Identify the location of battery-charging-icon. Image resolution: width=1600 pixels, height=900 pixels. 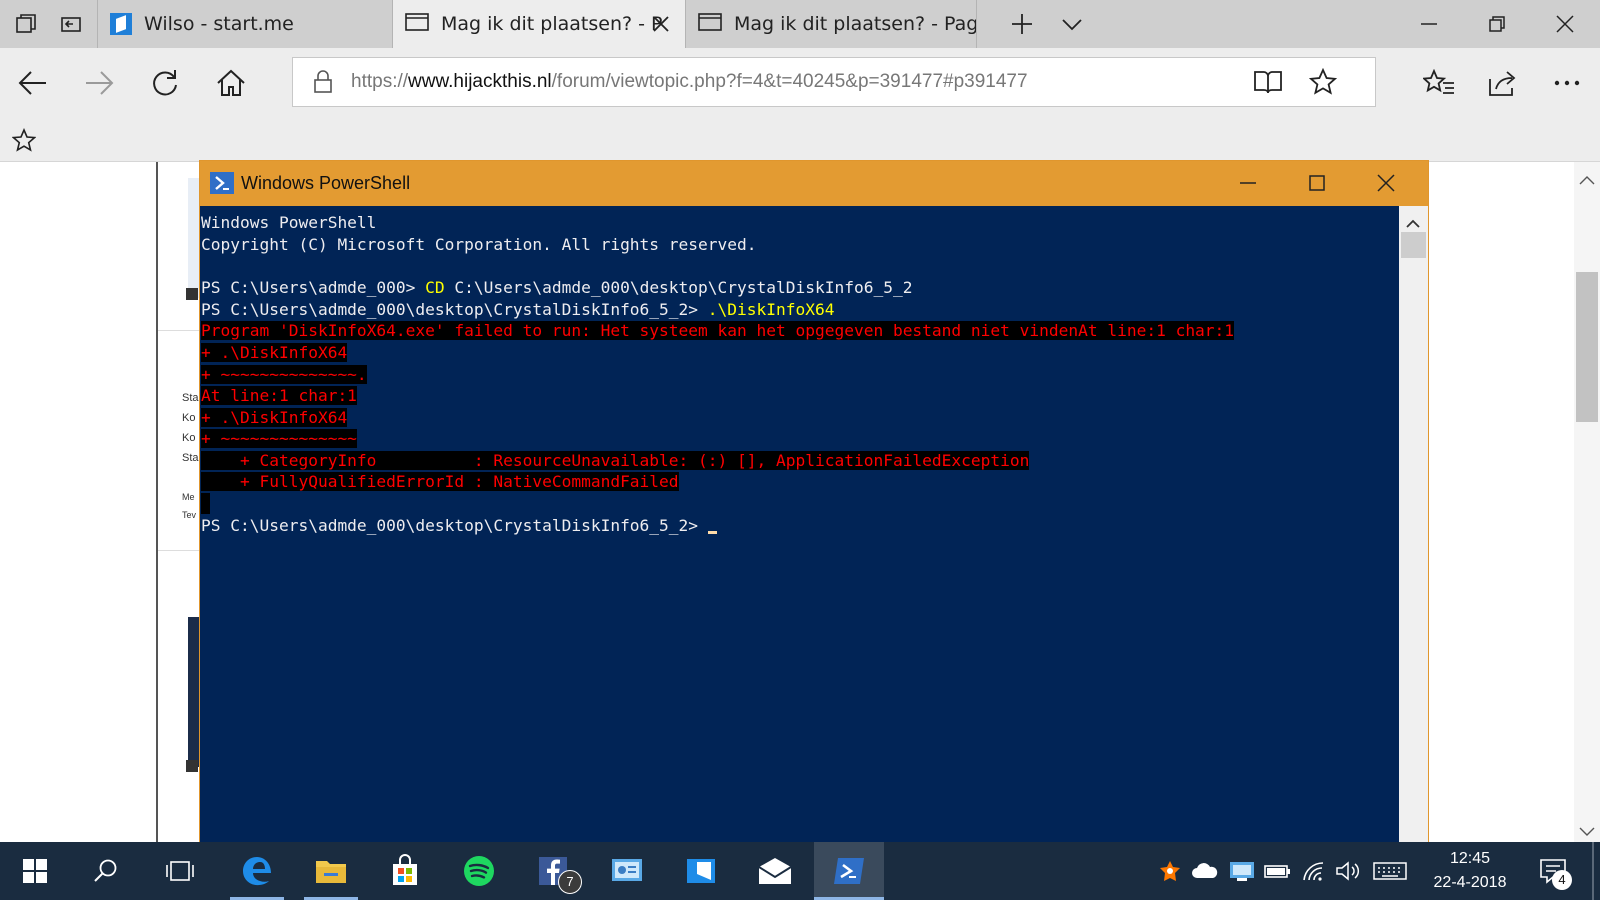
(1278, 871).